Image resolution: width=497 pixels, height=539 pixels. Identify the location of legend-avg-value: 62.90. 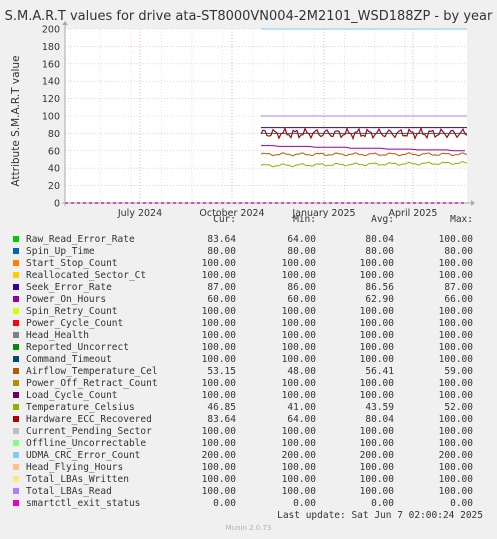
(379, 299).